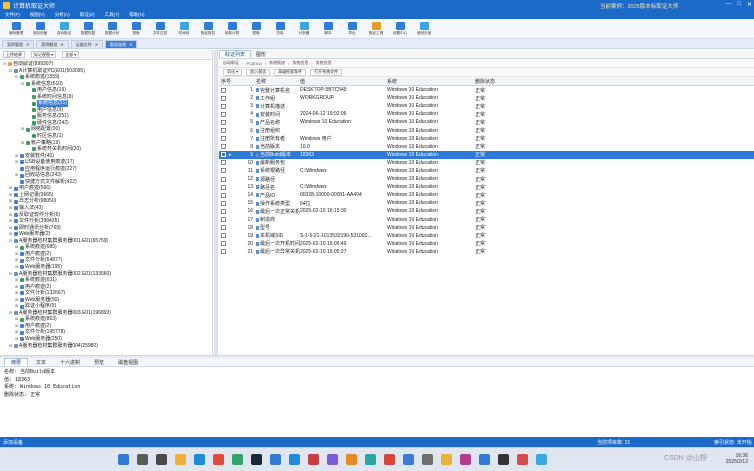  What do you see at coordinates (199, 459) in the screenshot?
I see `edge-icon` at bounding box center [199, 459].